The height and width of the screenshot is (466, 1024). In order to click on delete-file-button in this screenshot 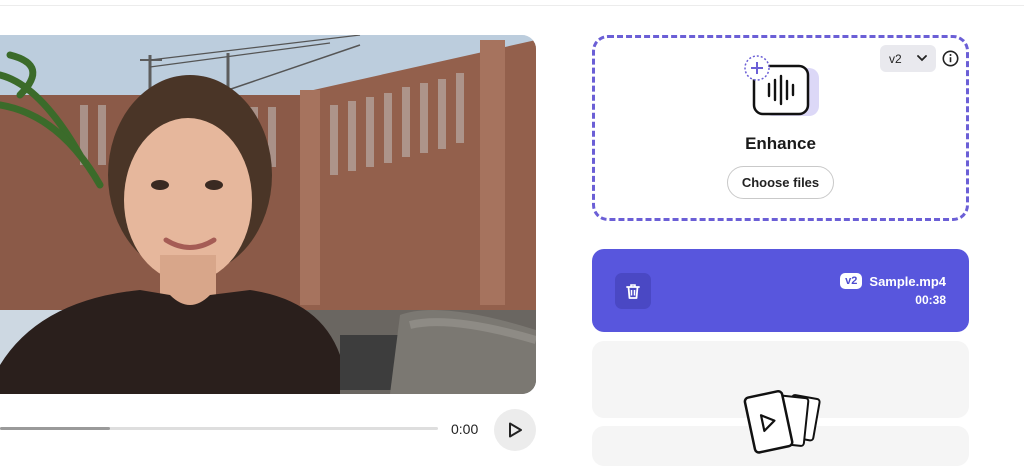, I will do `click(633, 291)`.